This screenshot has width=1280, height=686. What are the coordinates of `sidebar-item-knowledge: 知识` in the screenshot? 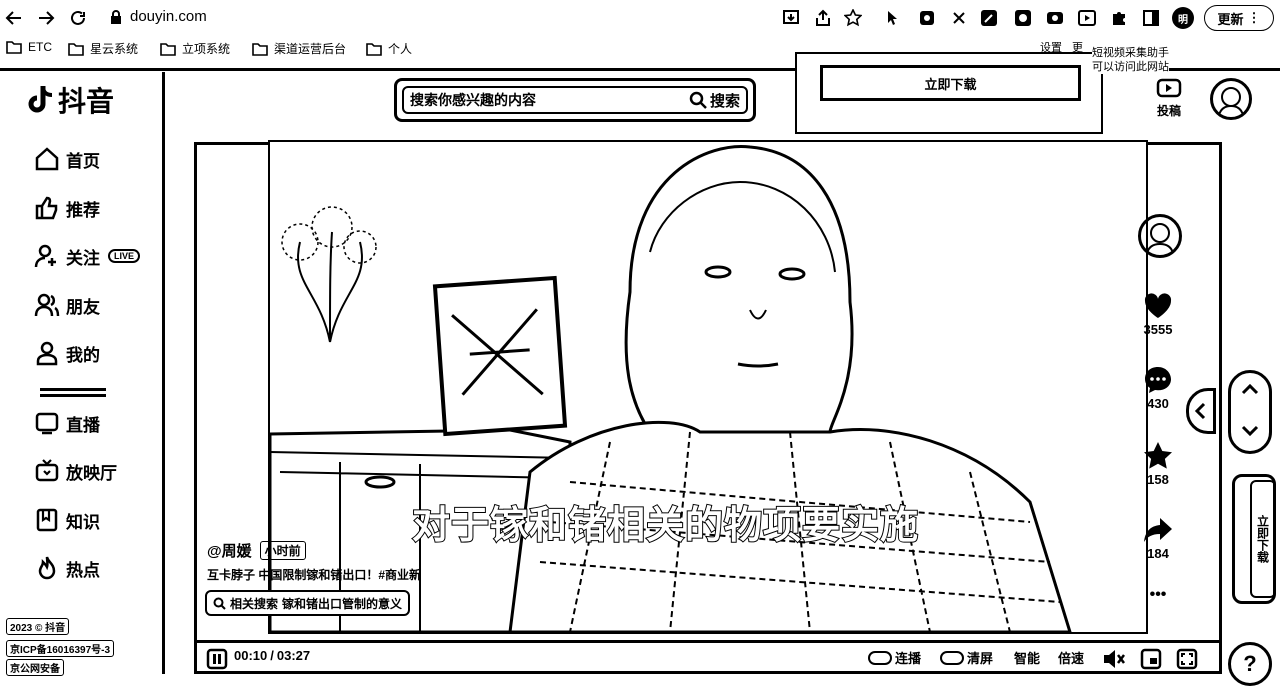 It's located at (67, 520).